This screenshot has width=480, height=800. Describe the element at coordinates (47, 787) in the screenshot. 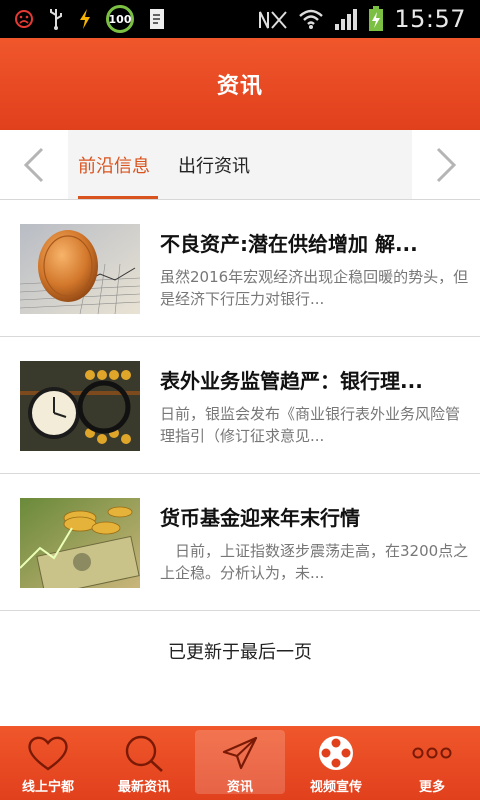

I see `nav-label: 线上宁都` at that location.